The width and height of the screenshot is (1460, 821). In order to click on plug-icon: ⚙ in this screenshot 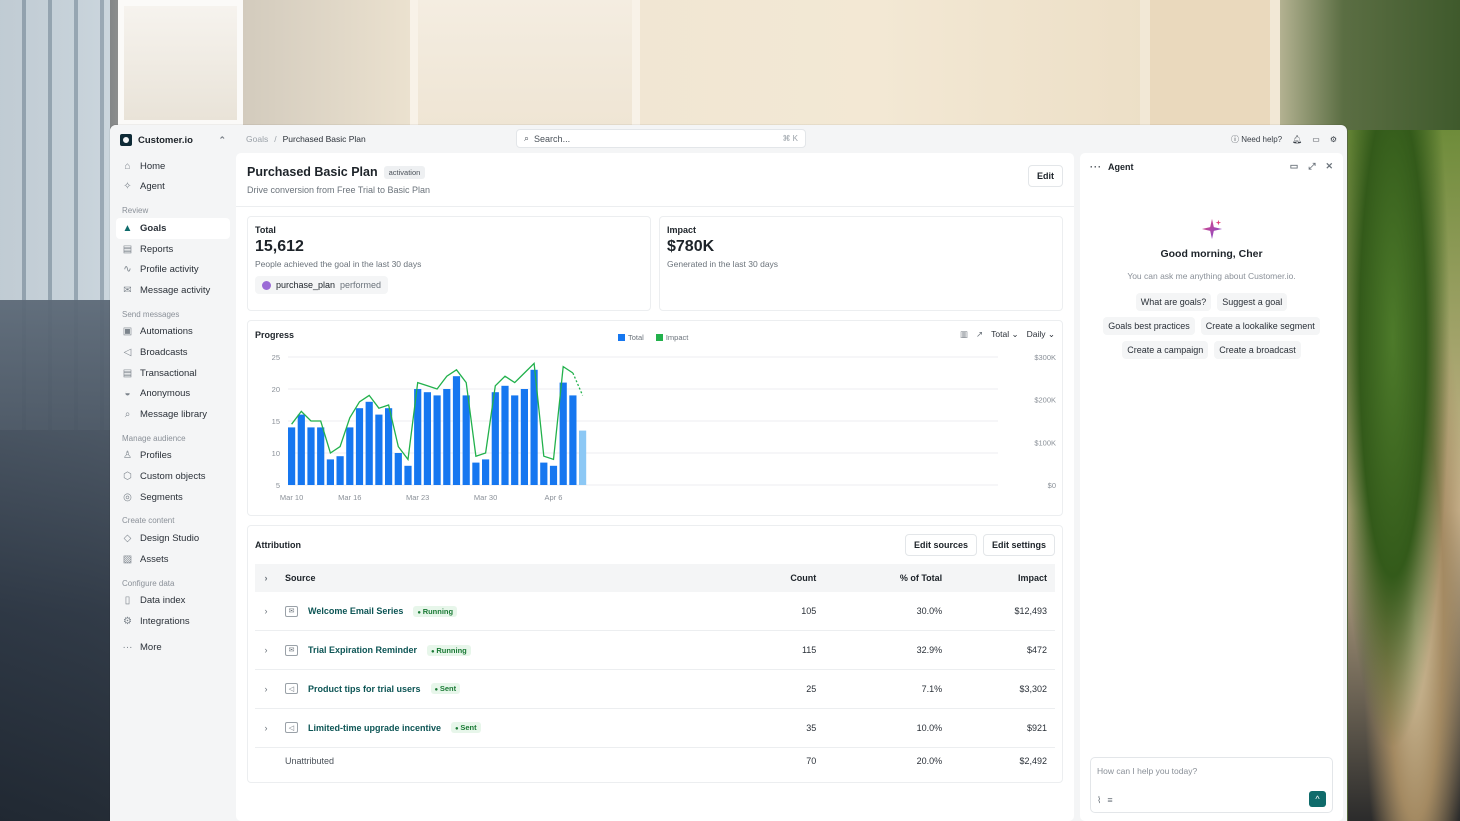, I will do `click(127, 621)`.